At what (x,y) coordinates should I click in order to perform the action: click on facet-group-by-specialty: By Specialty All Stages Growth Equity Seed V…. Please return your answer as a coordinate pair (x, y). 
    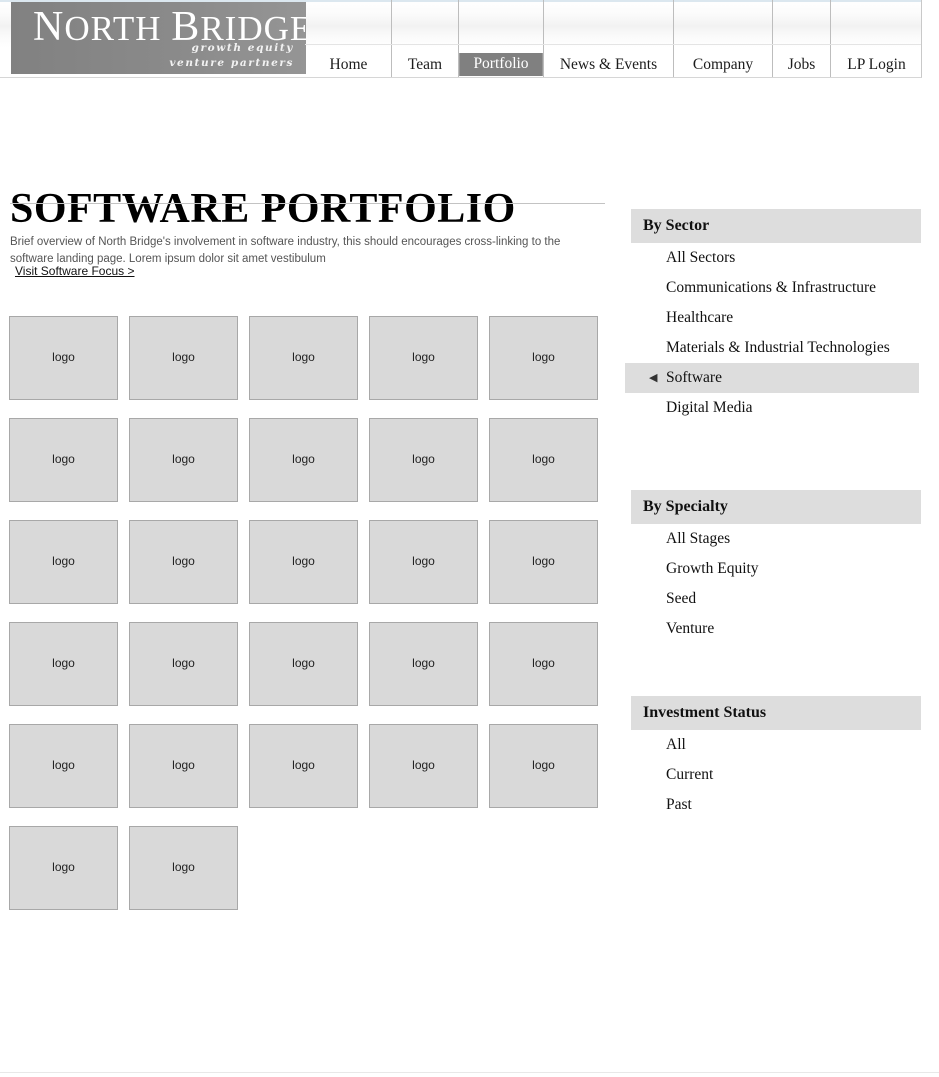
    Looking at the image, I should click on (776, 567).